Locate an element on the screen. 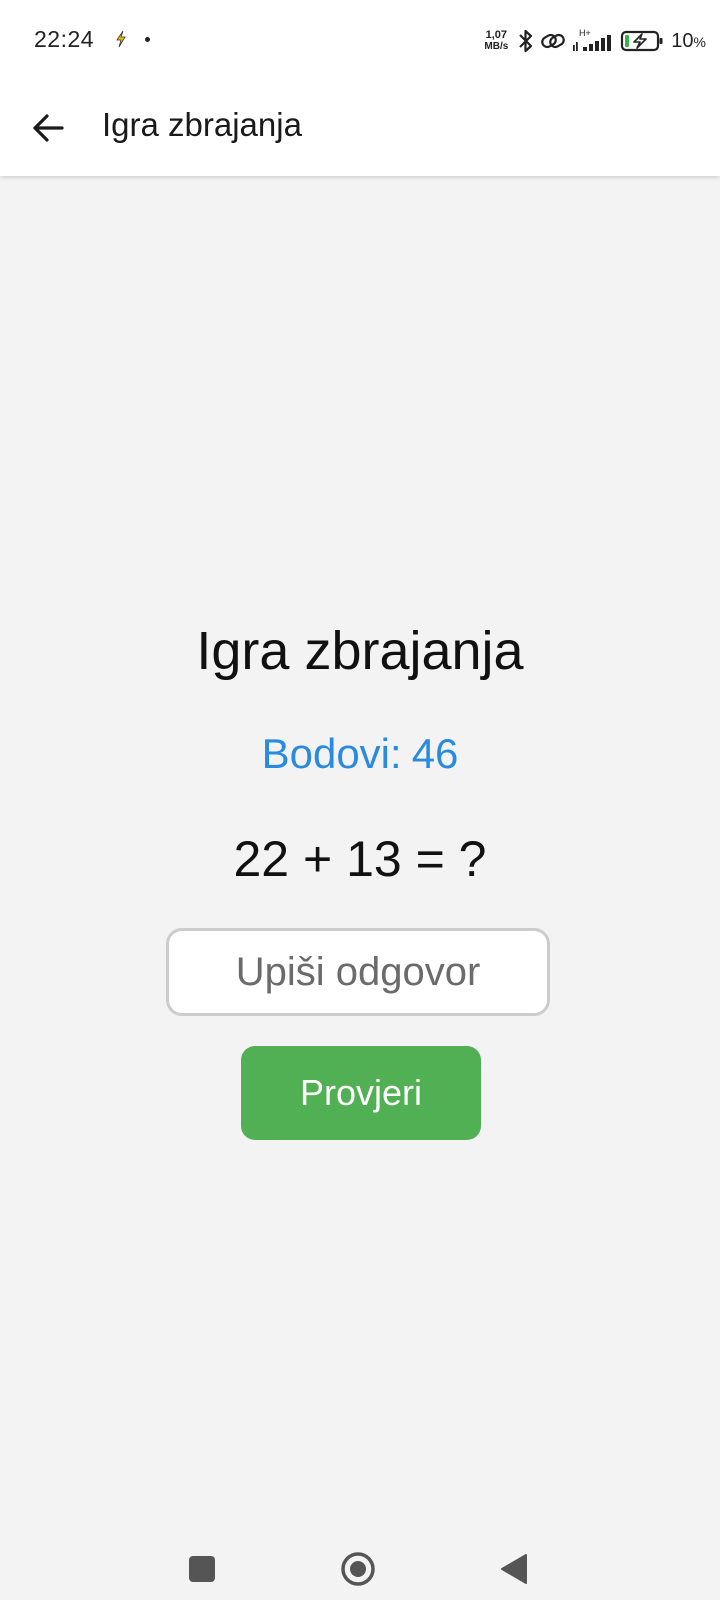 This screenshot has height=1600, width=720. network-speed: 1,07 MB/s is located at coordinates (496, 41).